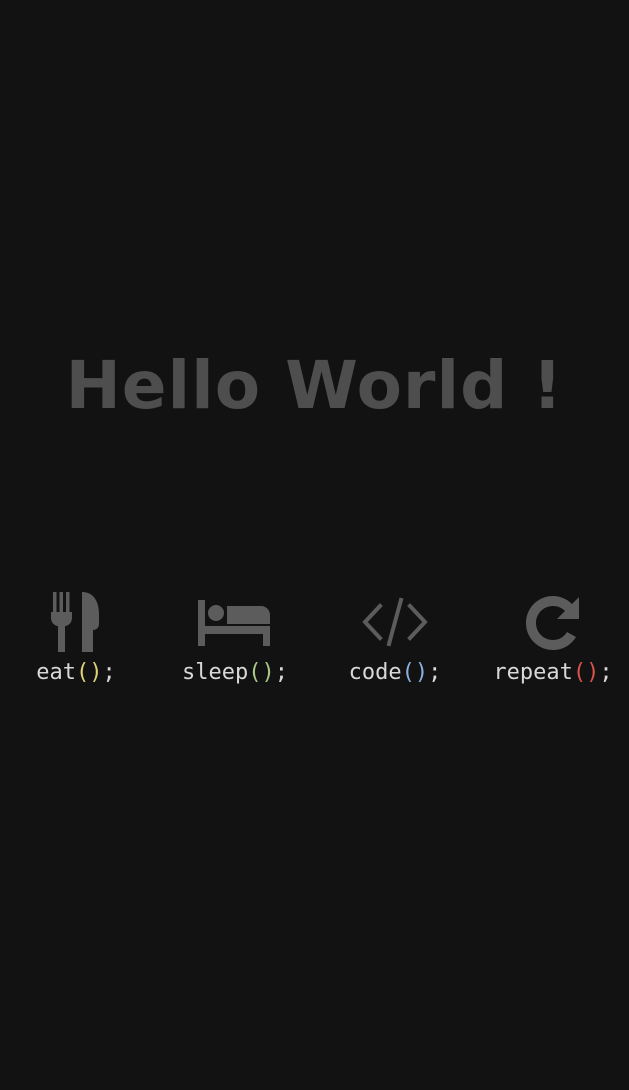 The width and height of the screenshot is (629, 1090). I want to click on routine-item-sleep: sleep();, so click(235, 643).